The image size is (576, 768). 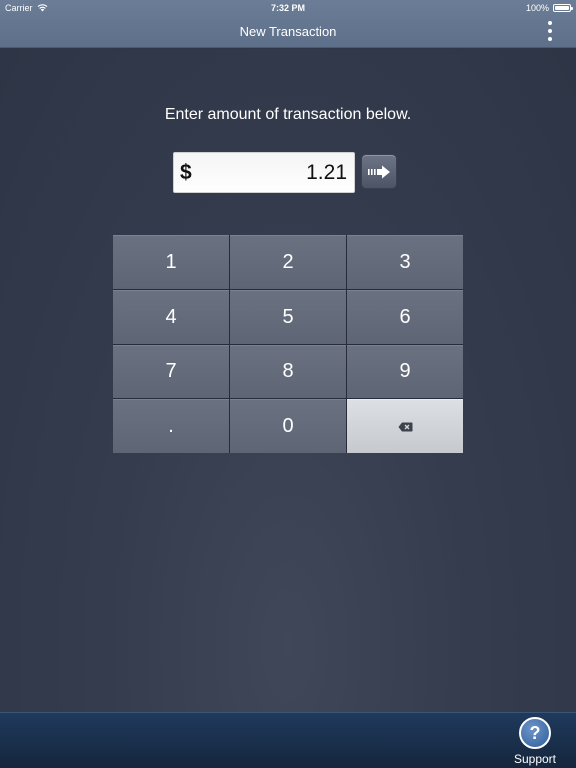 I want to click on battery-percent: 100%, so click(x=537, y=8).